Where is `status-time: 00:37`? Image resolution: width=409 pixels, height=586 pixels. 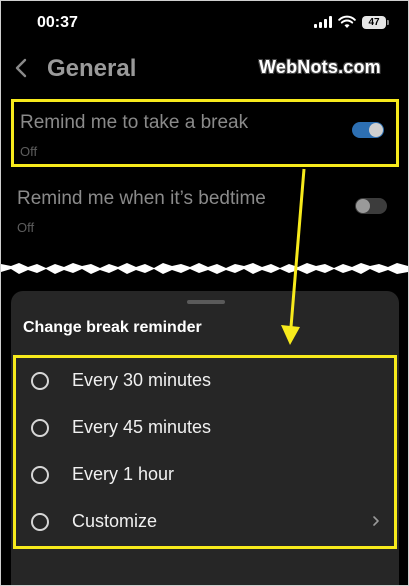 status-time: 00:37 is located at coordinates (57, 22).